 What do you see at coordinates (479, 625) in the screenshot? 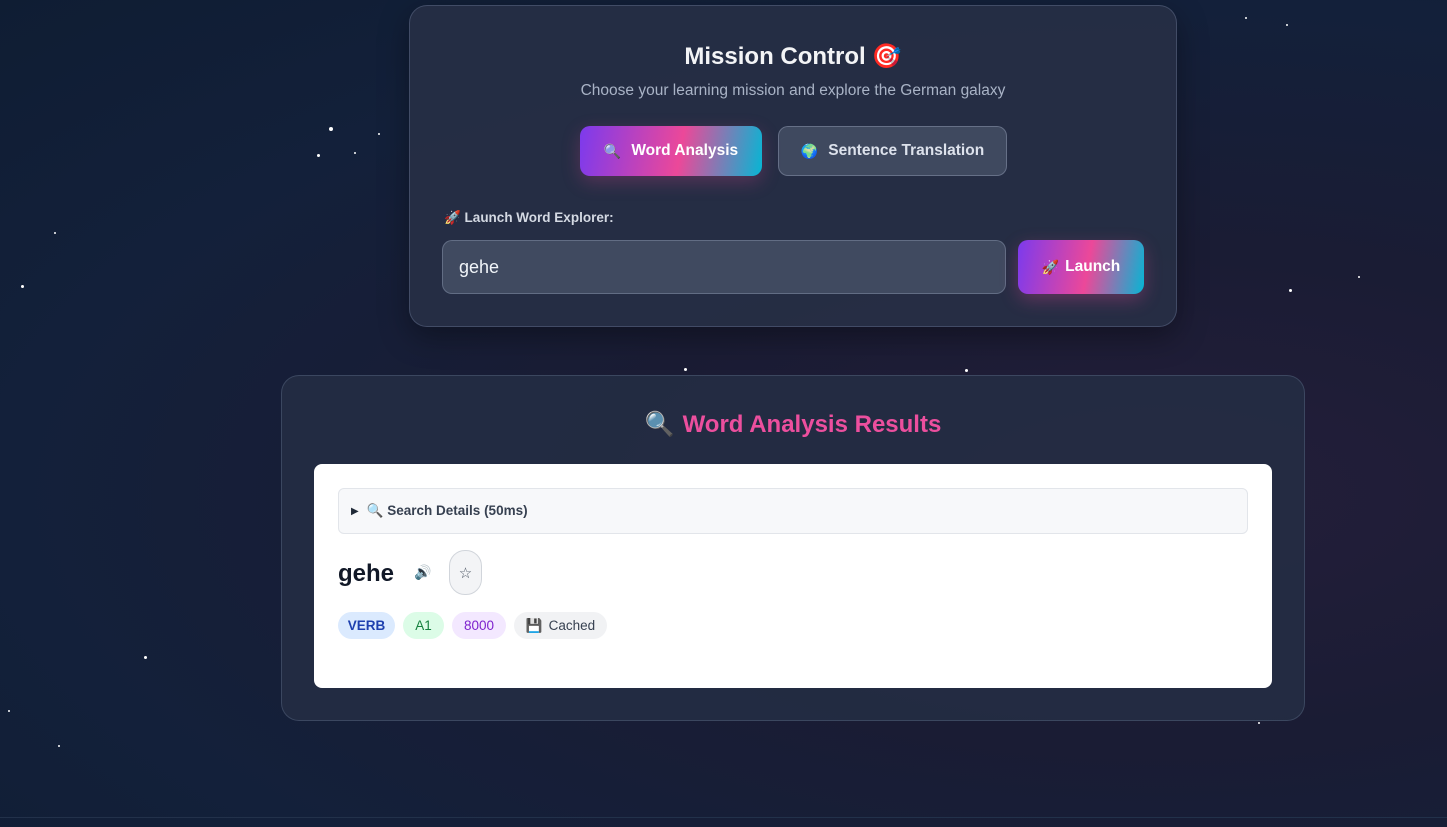
I see `frequency-badge: 8000` at bounding box center [479, 625].